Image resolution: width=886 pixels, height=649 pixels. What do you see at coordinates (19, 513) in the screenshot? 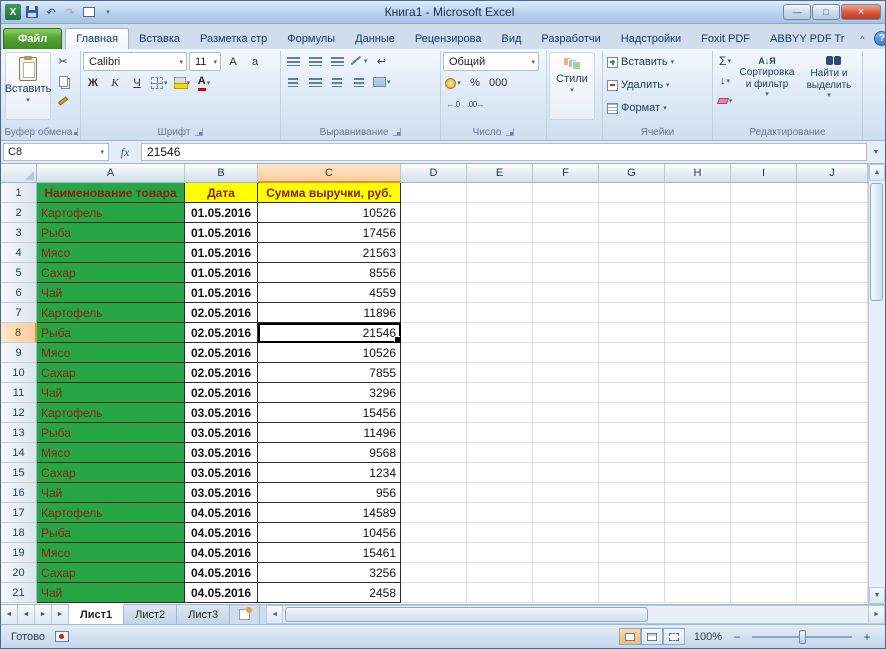
I see `row-header-17: 17` at bounding box center [19, 513].